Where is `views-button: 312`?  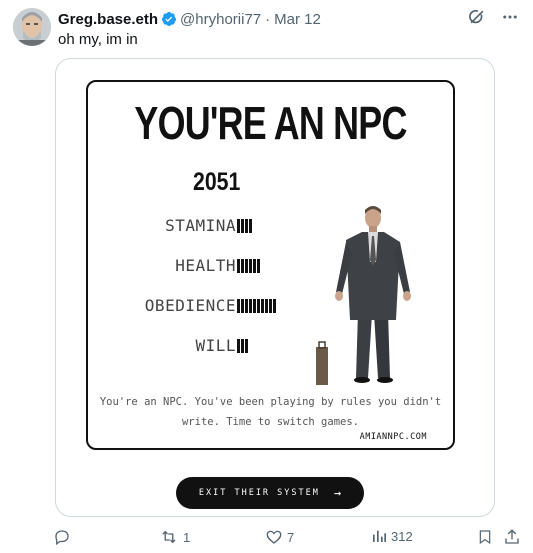 views-button: 312 is located at coordinates (392, 536).